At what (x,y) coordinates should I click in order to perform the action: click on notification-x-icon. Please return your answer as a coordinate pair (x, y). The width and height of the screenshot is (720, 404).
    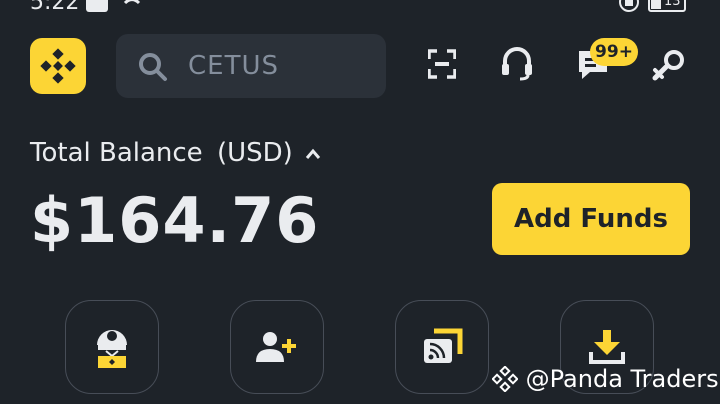
    Looking at the image, I should click on (97, 6).